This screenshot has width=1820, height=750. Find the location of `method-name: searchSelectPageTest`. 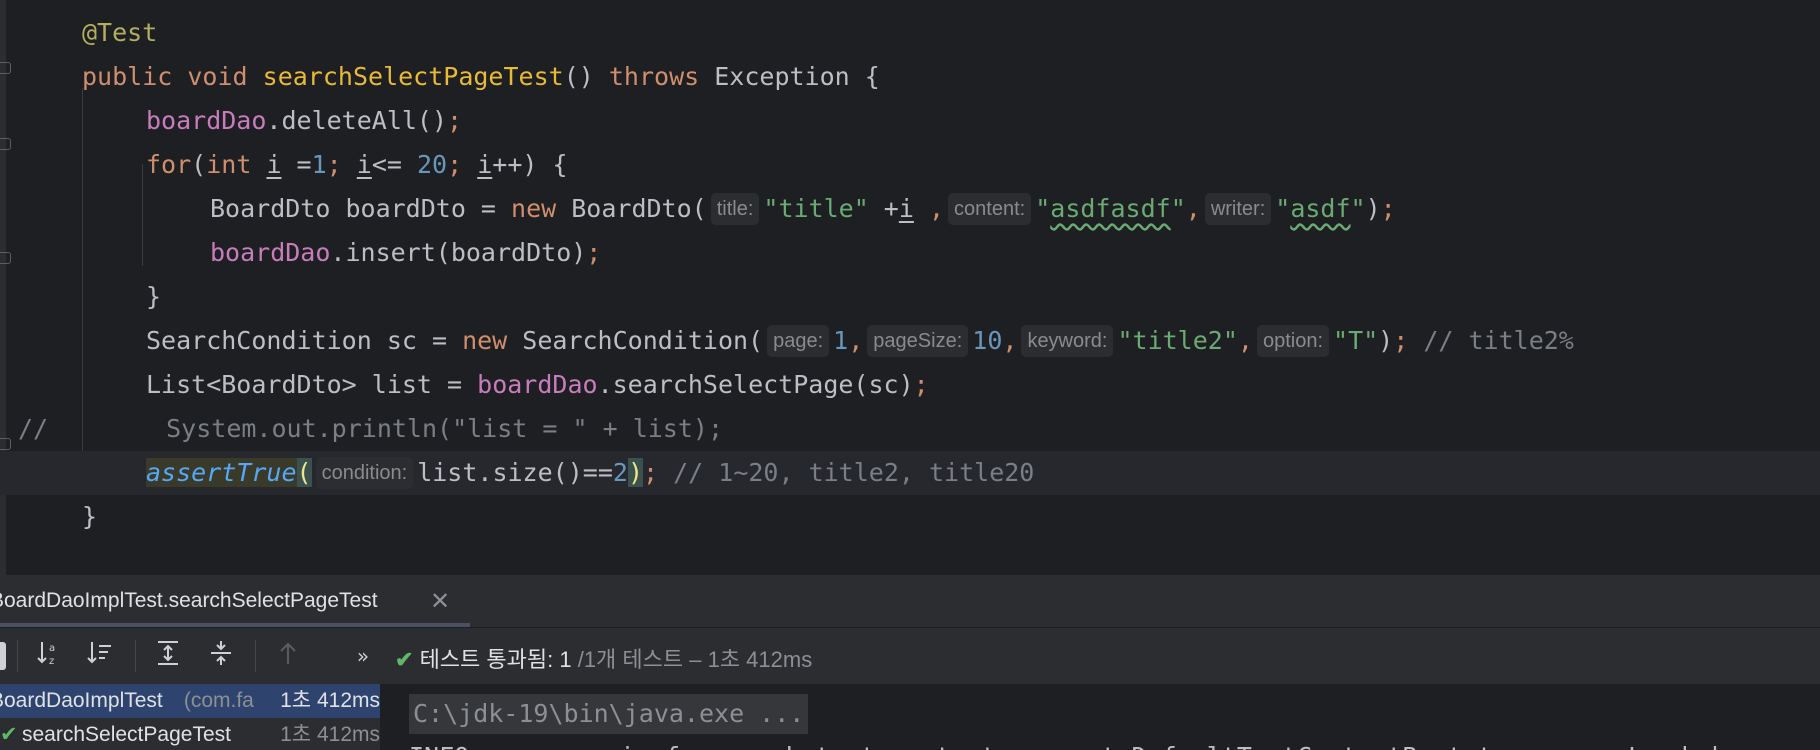

method-name: searchSelectPageTest is located at coordinates (413, 76).